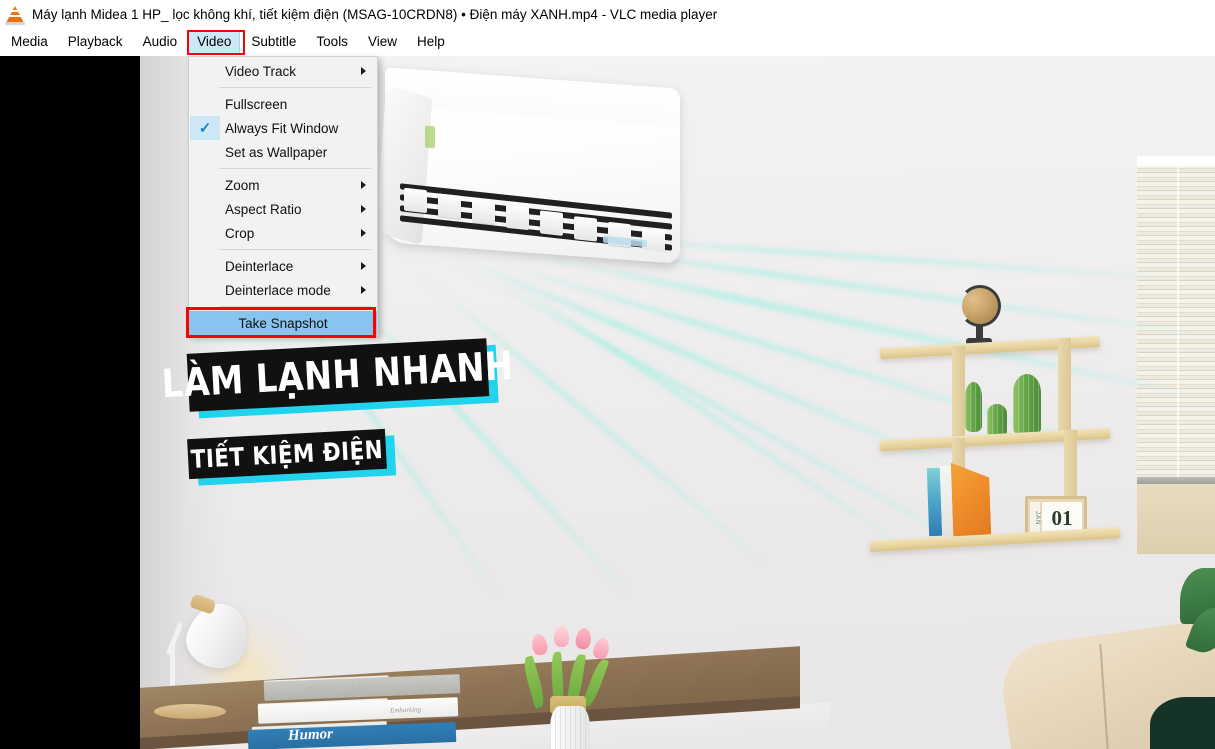 This screenshot has width=1215, height=749. Describe the element at coordinates (1095, 671) in the screenshot. I see `armchair` at that location.